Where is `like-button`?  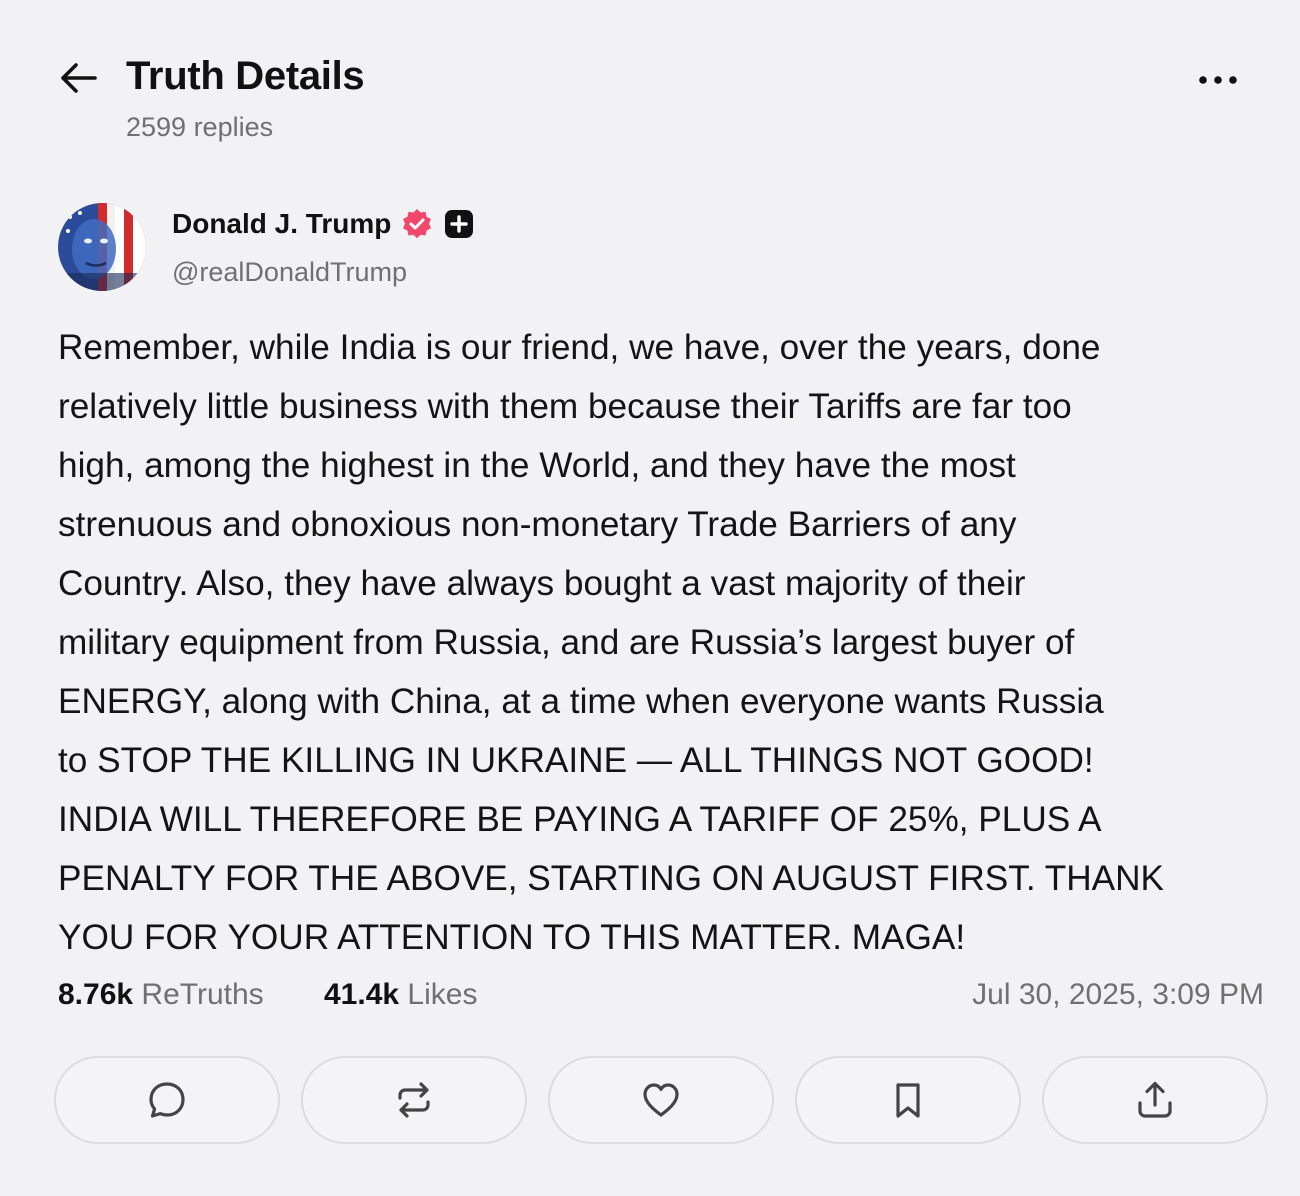
like-button is located at coordinates (661, 1100).